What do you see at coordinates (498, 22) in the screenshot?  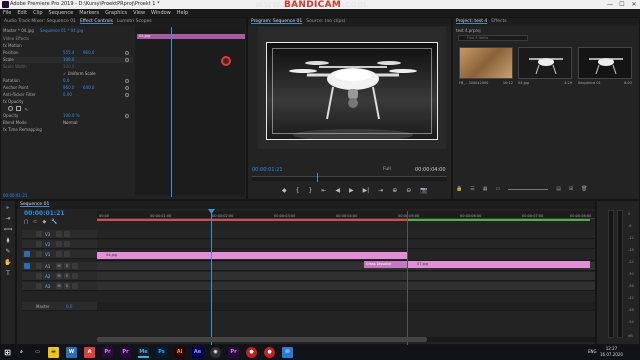 I see `tab-effects: Effects` at bounding box center [498, 22].